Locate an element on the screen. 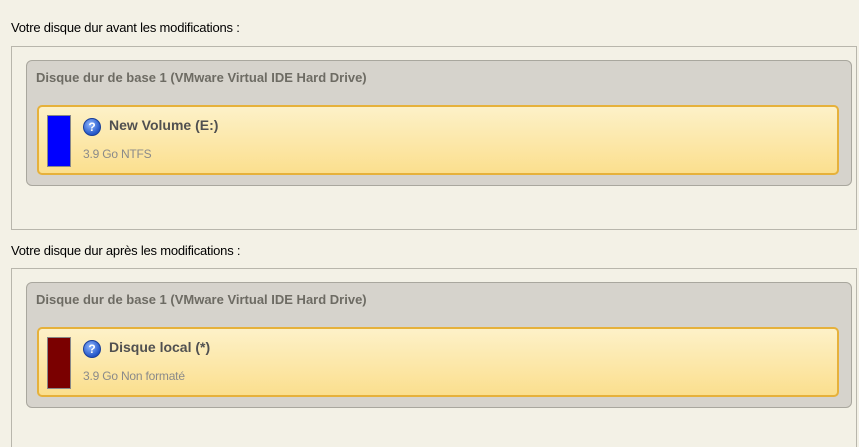 This screenshot has height=447, width=859. before-volume-info: 3.9 Go NTFS is located at coordinates (117, 154).